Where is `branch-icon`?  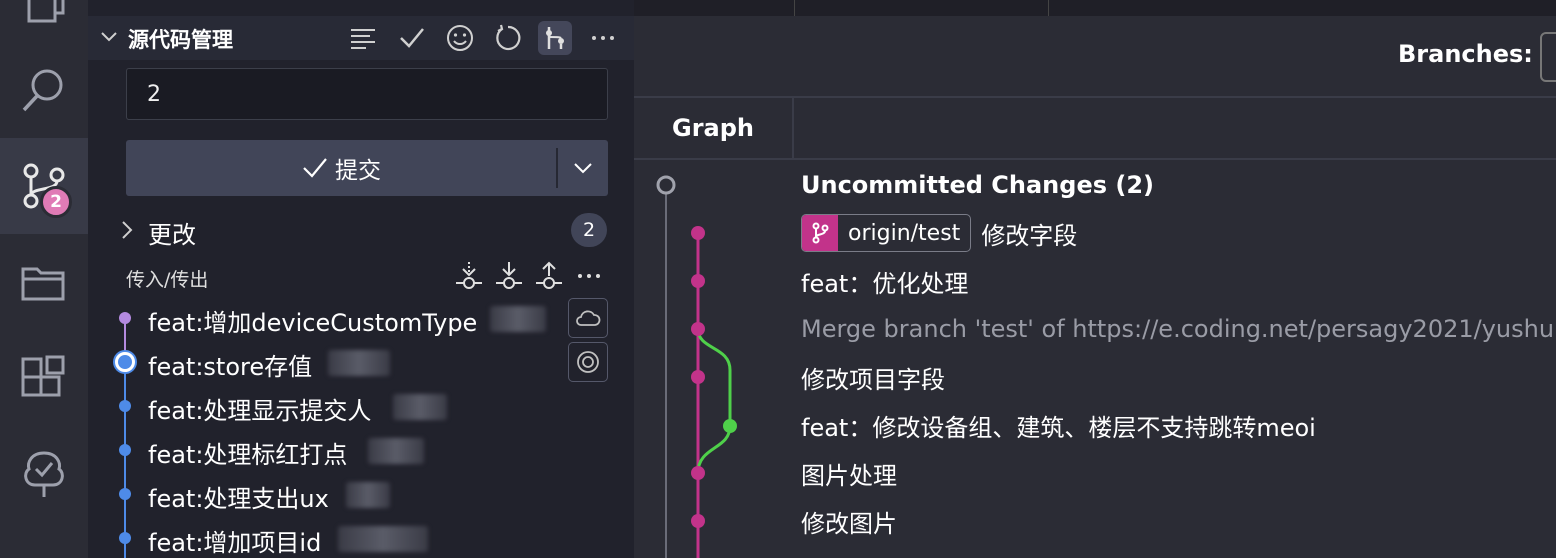
branch-icon is located at coordinates (820, 233).